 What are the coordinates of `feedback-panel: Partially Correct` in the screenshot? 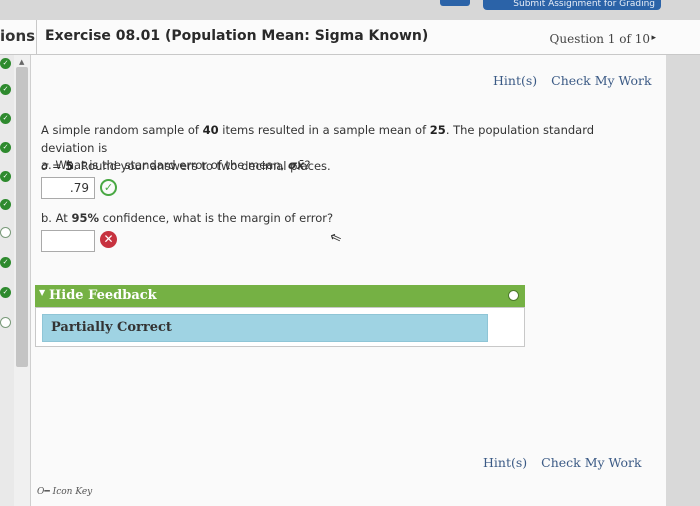 It's located at (280, 327).